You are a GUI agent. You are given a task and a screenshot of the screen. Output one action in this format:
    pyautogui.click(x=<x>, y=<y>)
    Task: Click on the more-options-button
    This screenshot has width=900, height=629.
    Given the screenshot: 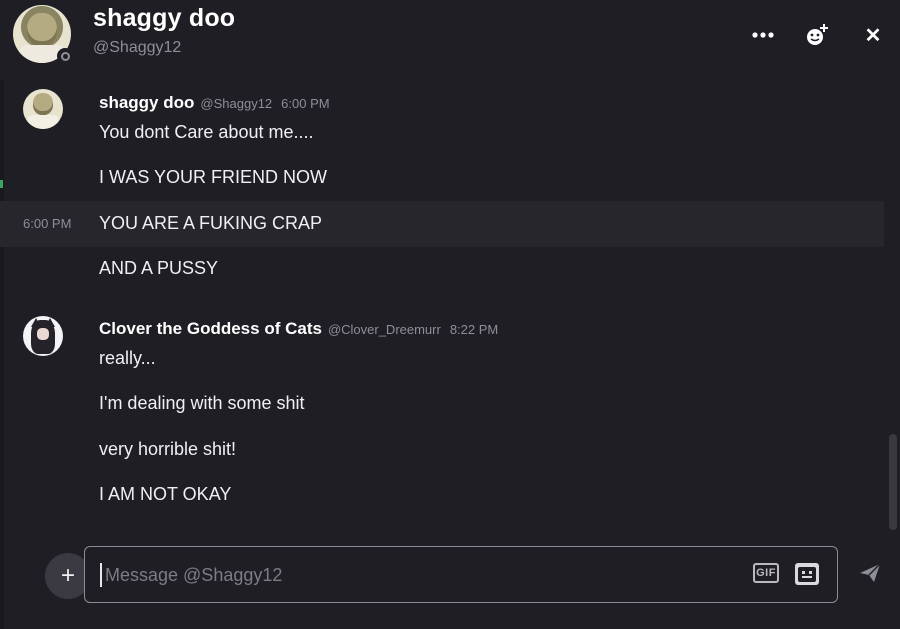 What is the action you would take?
    pyautogui.click(x=763, y=35)
    